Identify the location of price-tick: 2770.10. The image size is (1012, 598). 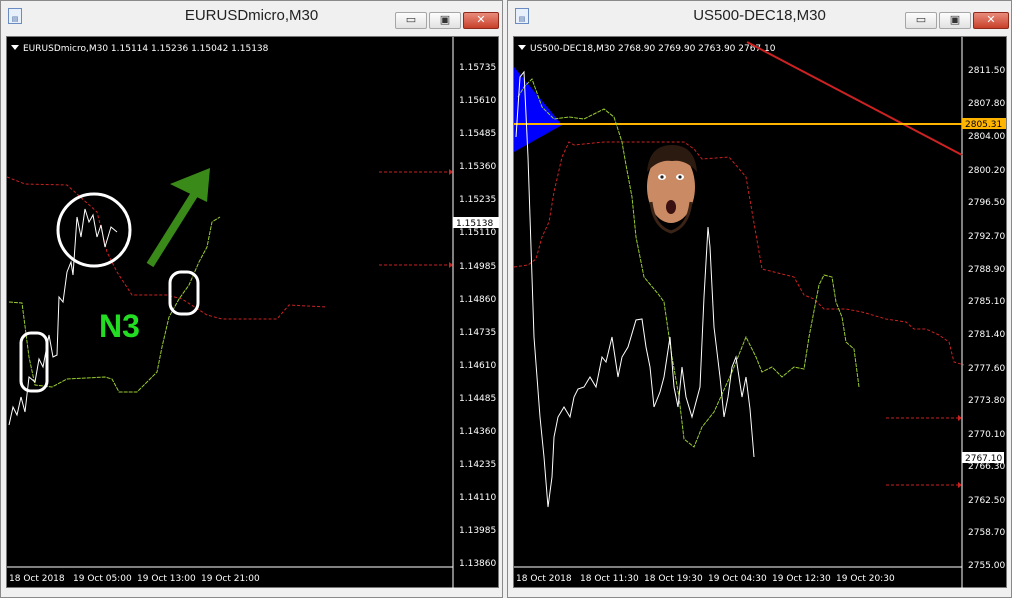
(986, 435).